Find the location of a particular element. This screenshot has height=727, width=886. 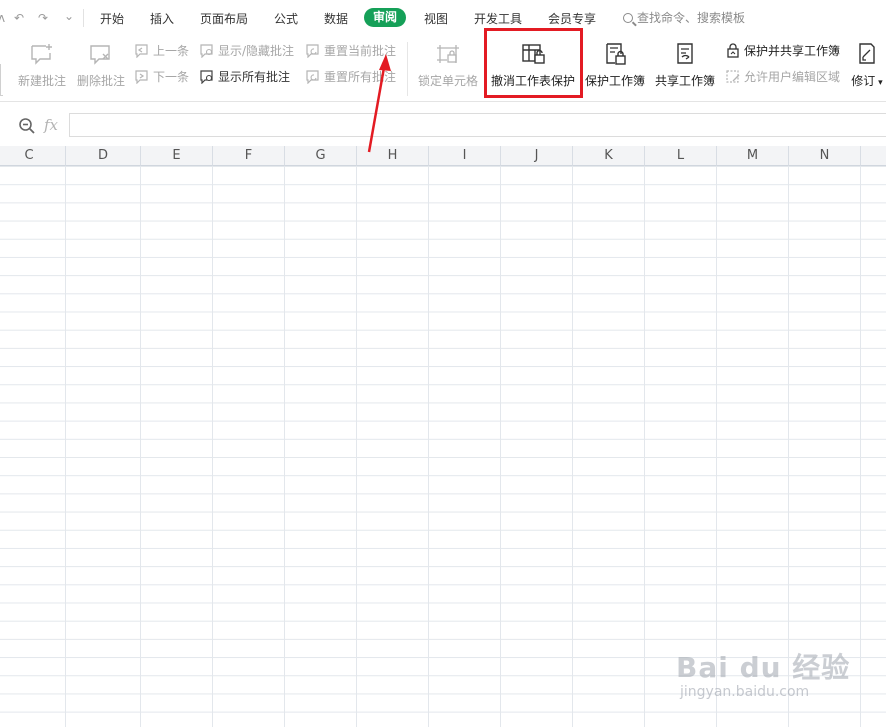

track-changes-label: 修订 ▾ is located at coordinates (867, 81).